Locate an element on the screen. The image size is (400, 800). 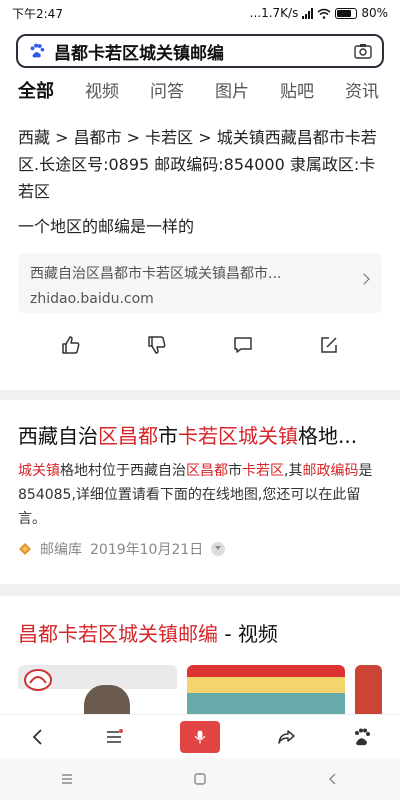
tab-news: 资讯 is located at coordinates (362, 89).